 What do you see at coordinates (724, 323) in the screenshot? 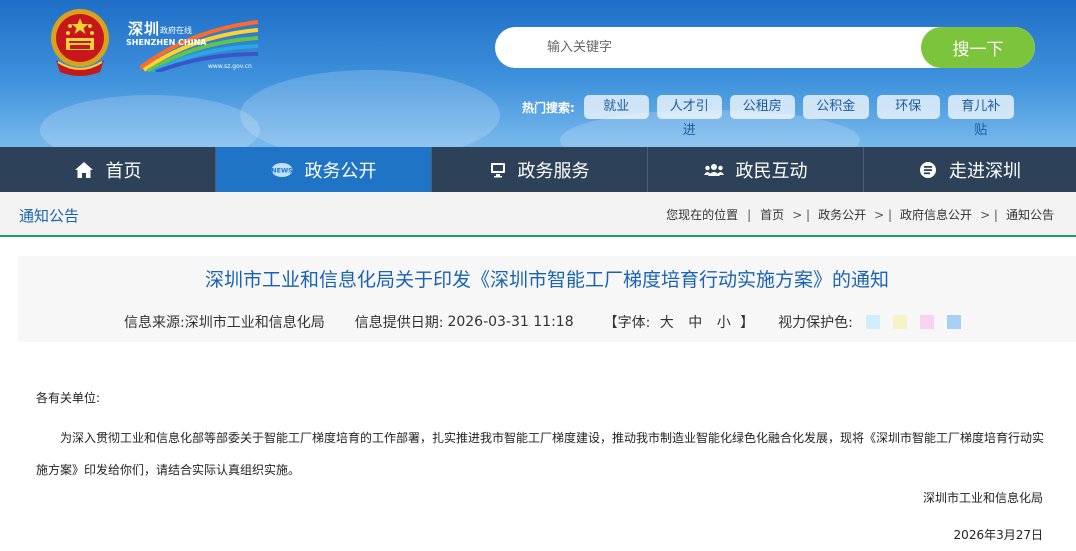
I see `font-small-button: 小` at bounding box center [724, 323].